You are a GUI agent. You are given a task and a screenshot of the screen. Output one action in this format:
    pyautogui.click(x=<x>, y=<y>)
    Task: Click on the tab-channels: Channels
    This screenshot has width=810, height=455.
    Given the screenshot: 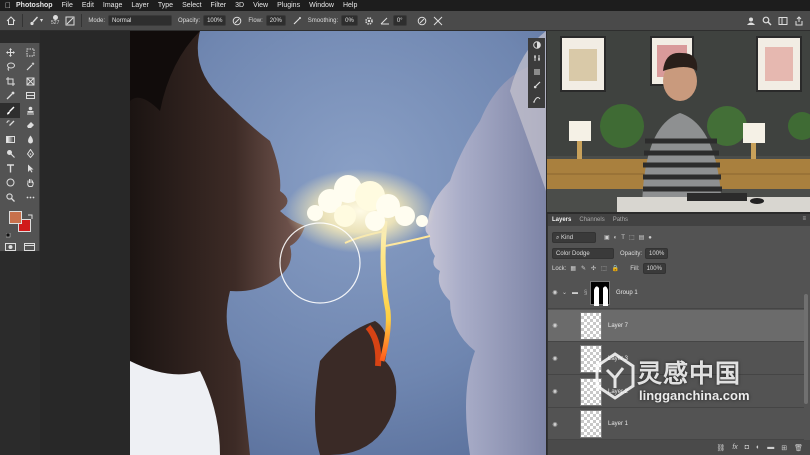 What is the action you would take?
    pyautogui.click(x=591, y=220)
    